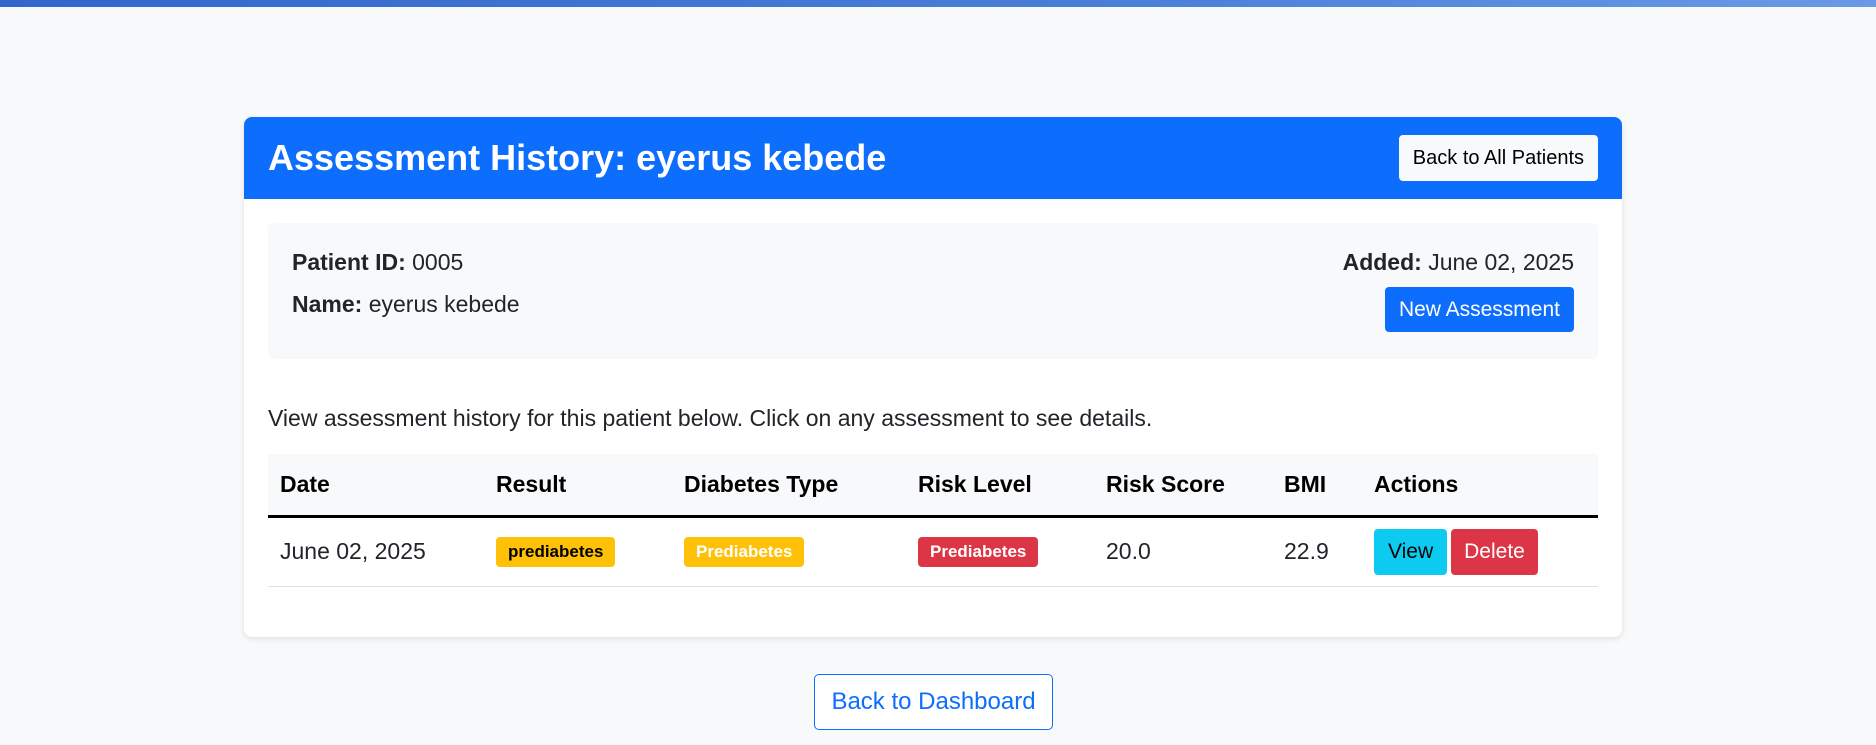  Describe the element at coordinates (1480, 486) in the screenshot. I see `column-header-actions: Actions` at that location.